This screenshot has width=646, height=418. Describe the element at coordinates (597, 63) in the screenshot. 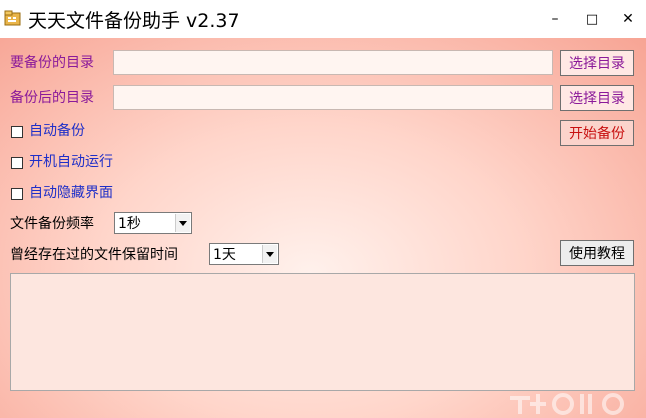

I see `choose-source-dir-button: 选择目录` at that location.